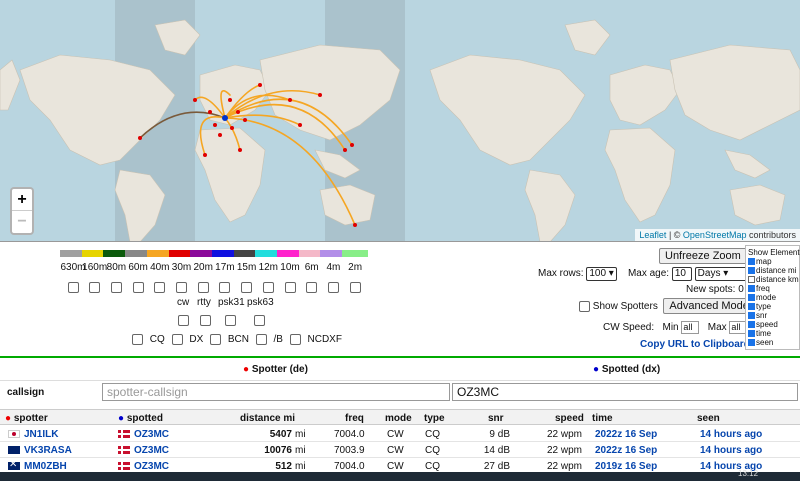  I want to click on filter-label-bcn: BCN, so click(238, 340).